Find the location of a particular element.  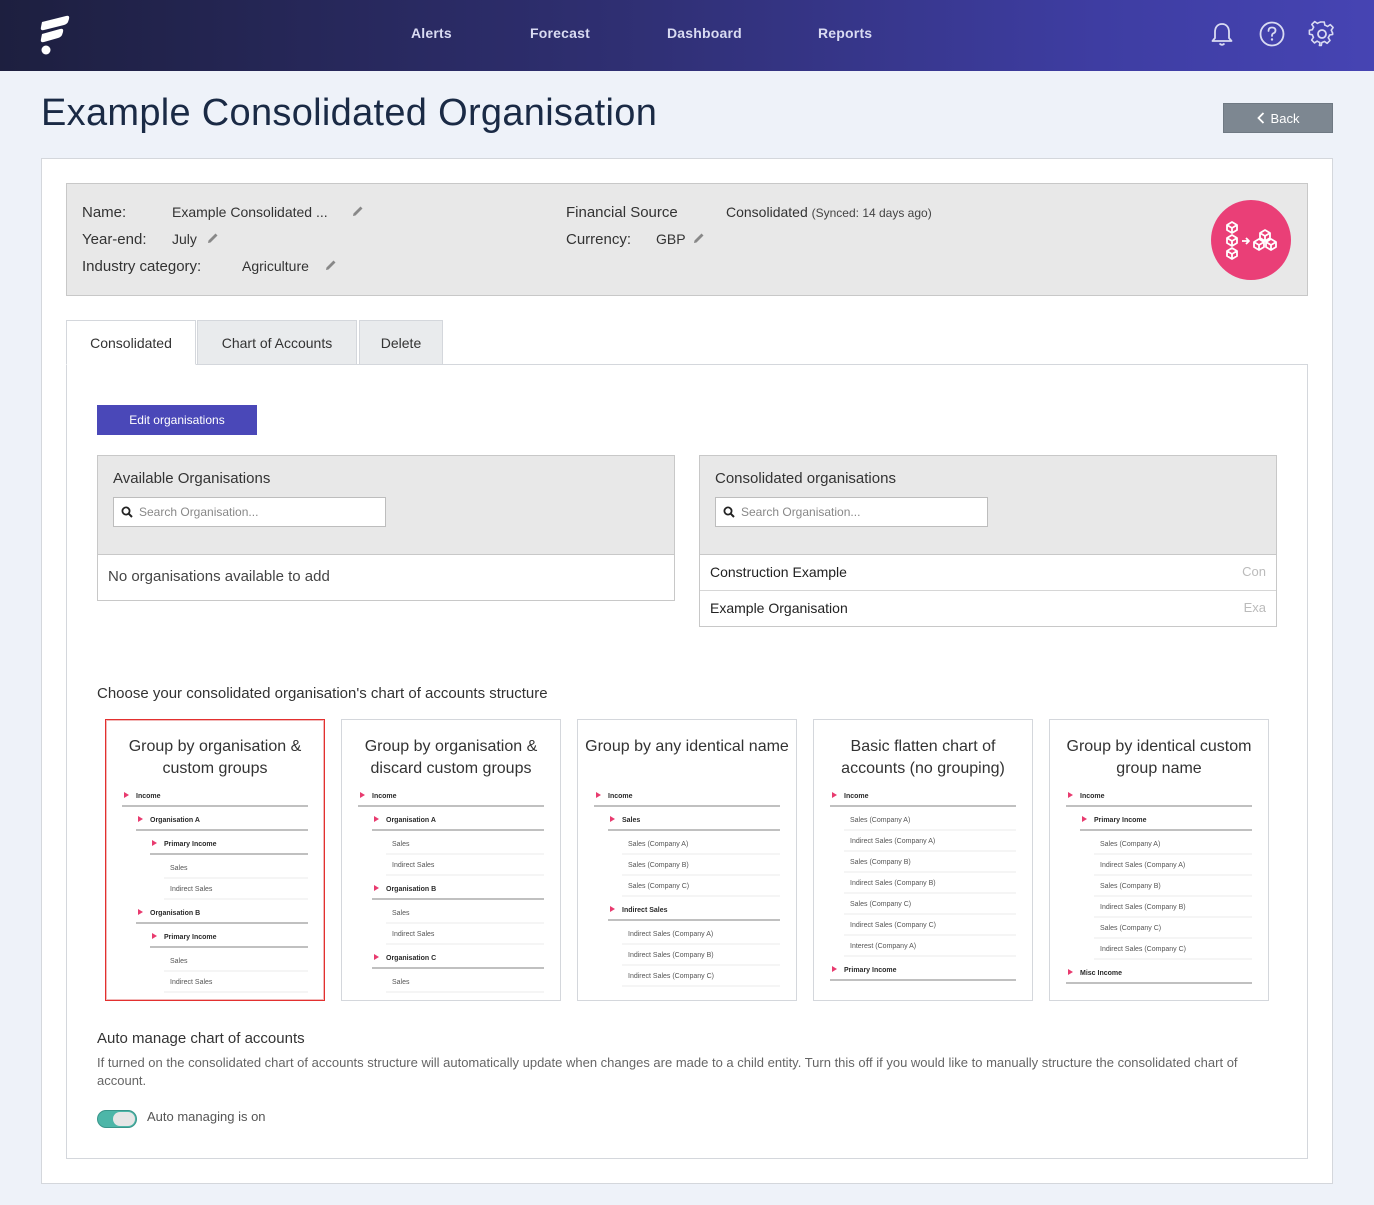

preview-label: Indirect Sales is located at coordinates (413, 865).